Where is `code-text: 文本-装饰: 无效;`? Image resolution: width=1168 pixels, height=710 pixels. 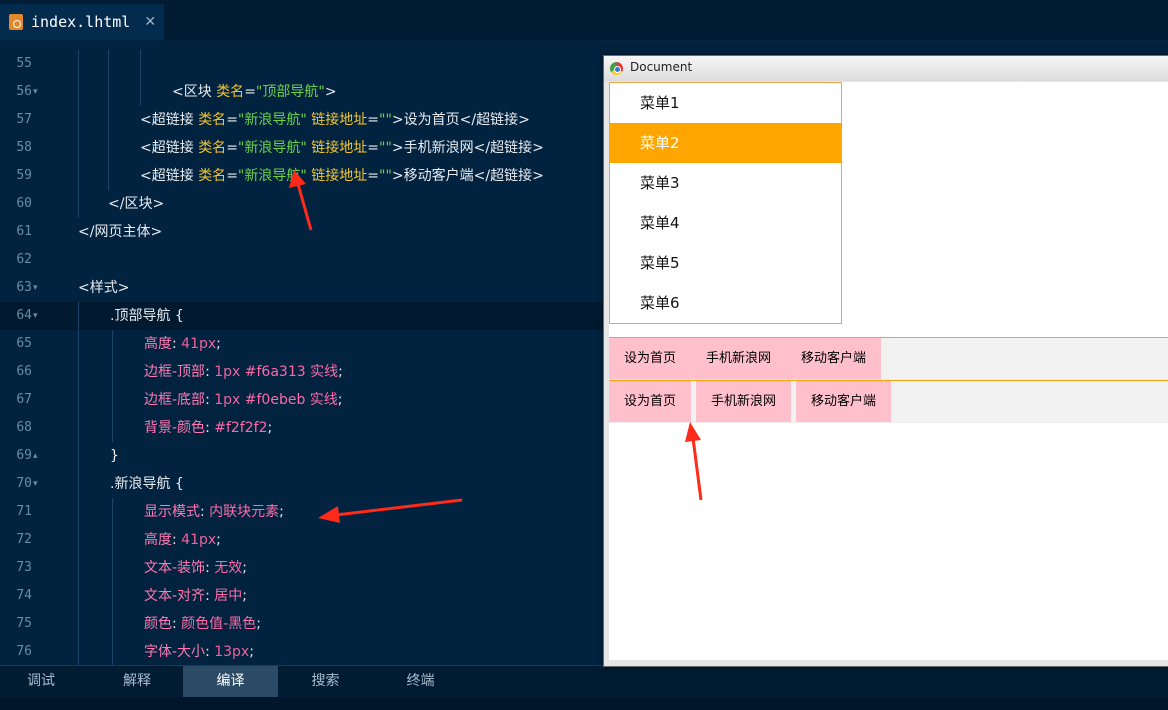 code-text: 文本-装饰: 无效; is located at coordinates (195, 568).